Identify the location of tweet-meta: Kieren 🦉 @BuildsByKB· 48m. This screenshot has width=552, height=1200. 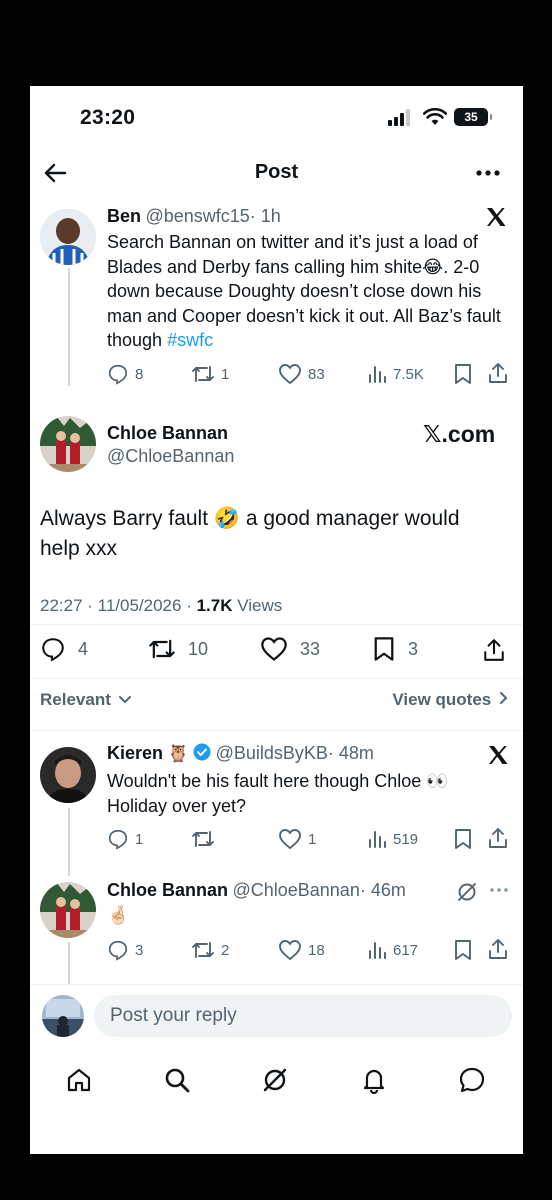
(297, 753).